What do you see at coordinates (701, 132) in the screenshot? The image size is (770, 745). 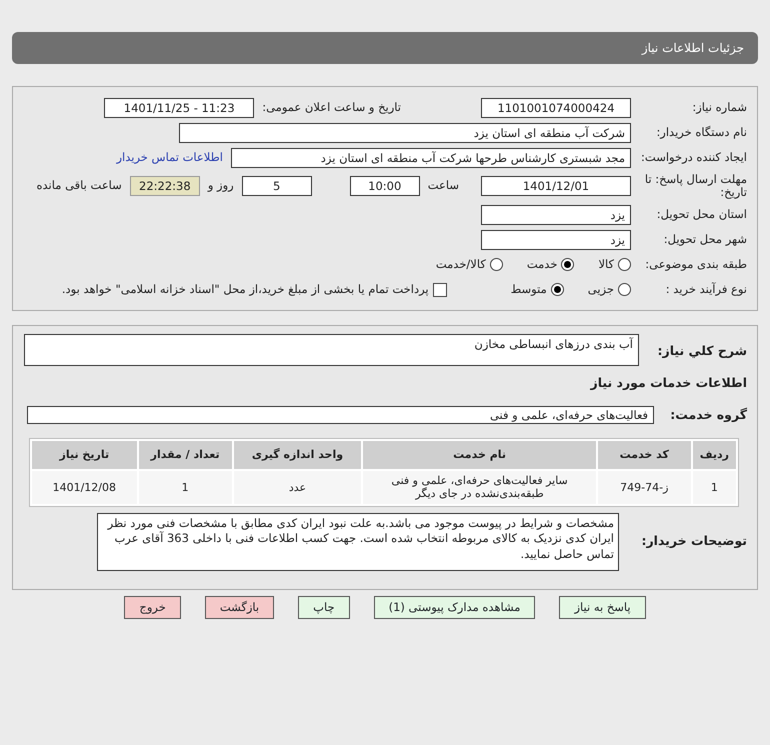 I see `field-label: نام دستگاه خریدار:` at bounding box center [701, 132].